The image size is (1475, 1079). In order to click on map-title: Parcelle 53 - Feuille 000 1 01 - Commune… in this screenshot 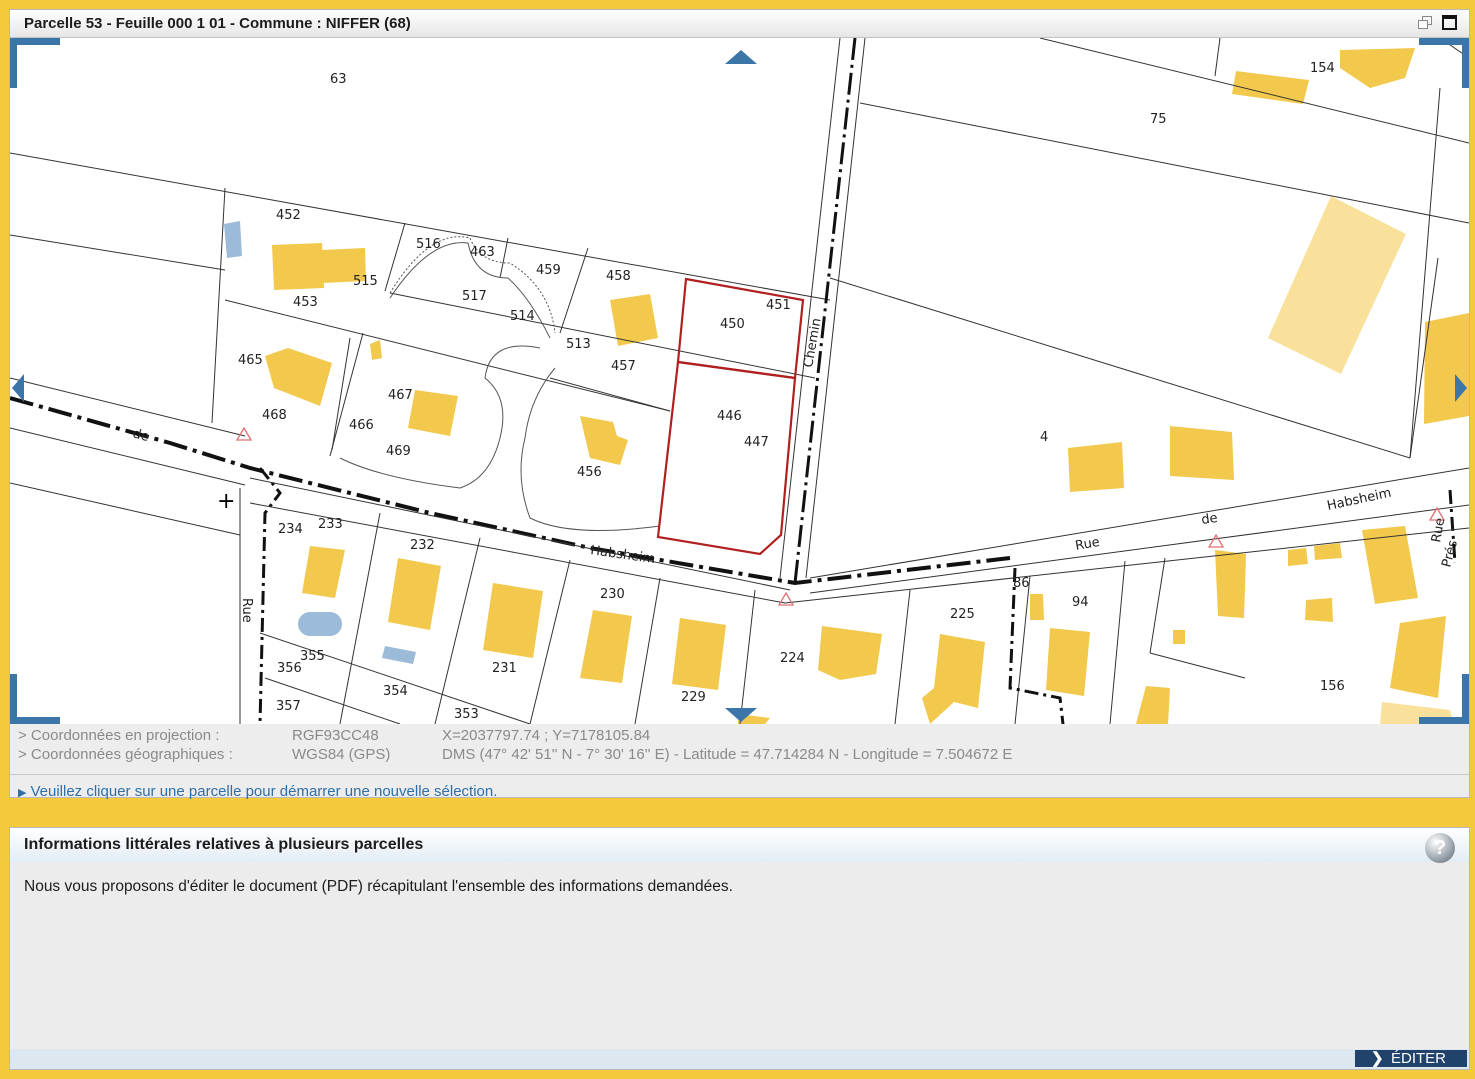, I will do `click(217, 23)`.